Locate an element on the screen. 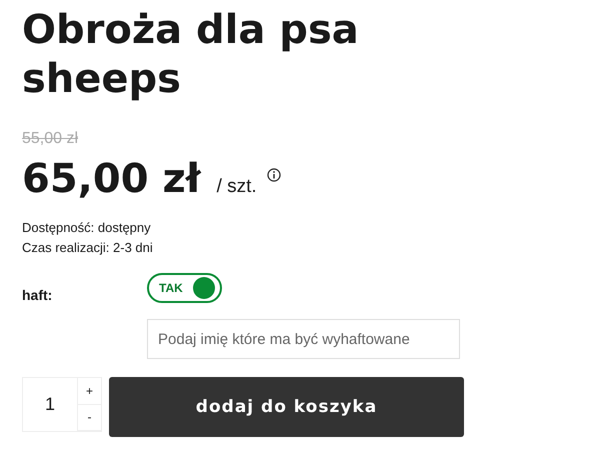 The width and height of the screenshot is (604, 466). current-price: 65,00 zł is located at coordinates (111, 179).